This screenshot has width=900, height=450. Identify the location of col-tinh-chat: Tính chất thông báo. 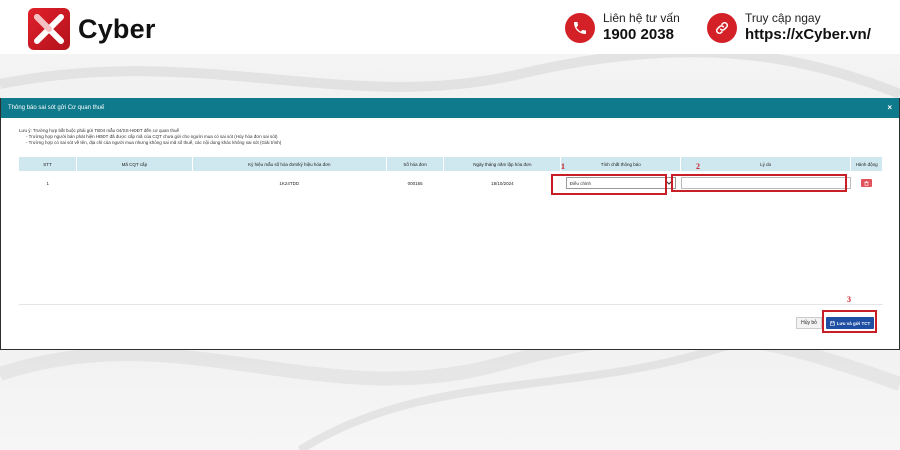
(621, 164).